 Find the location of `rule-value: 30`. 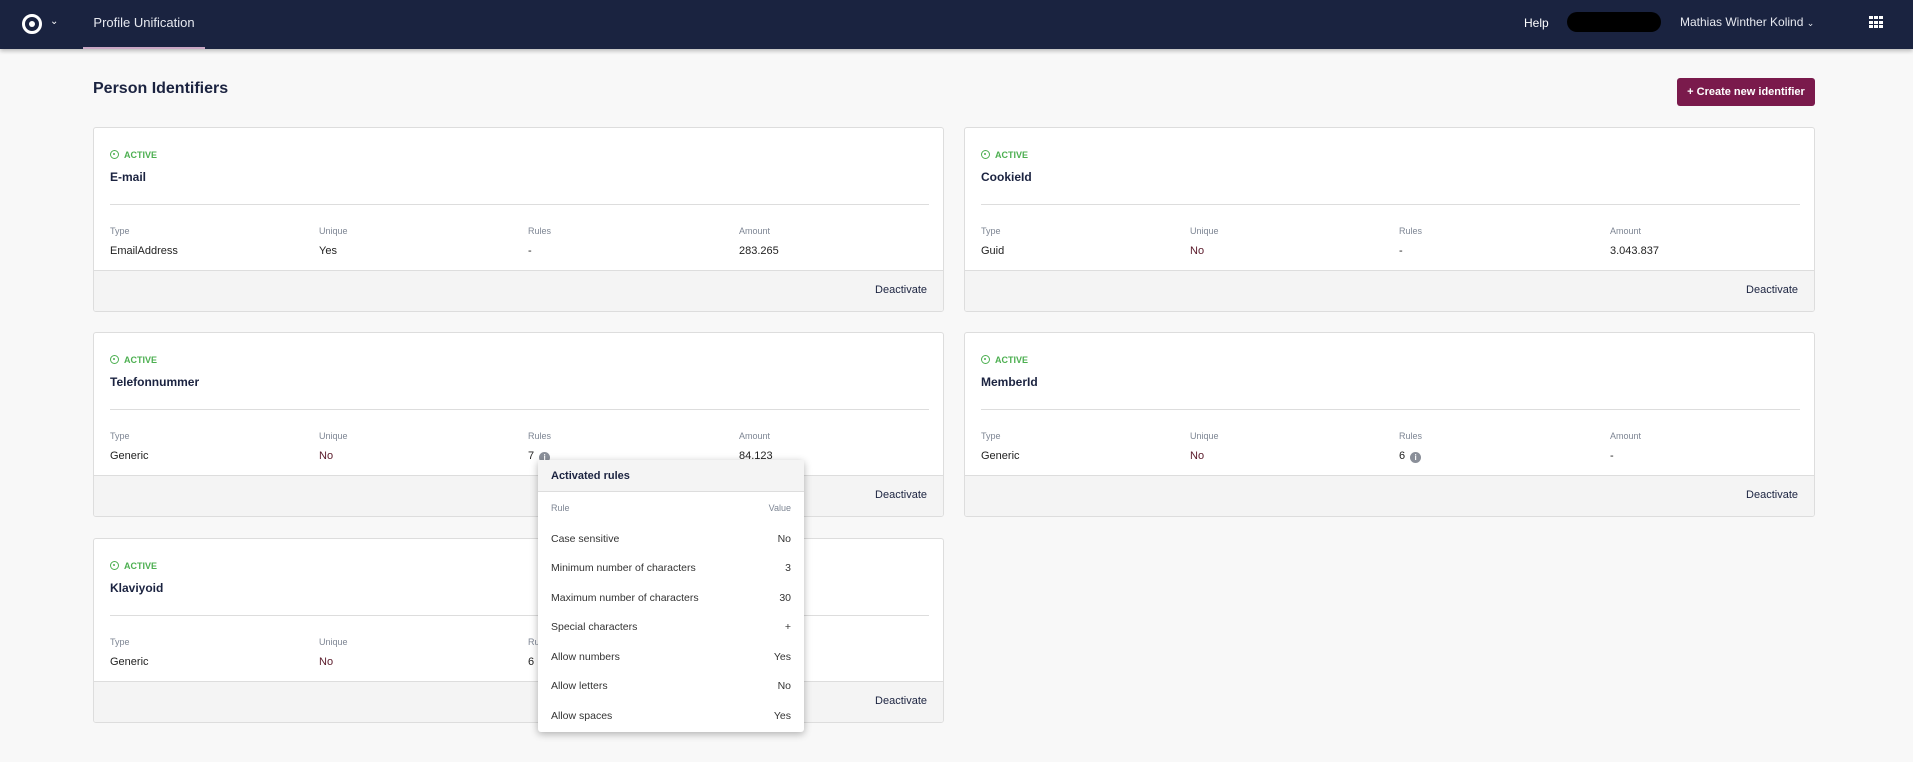

rule-value: 30 is located at coordinates (785, 597).